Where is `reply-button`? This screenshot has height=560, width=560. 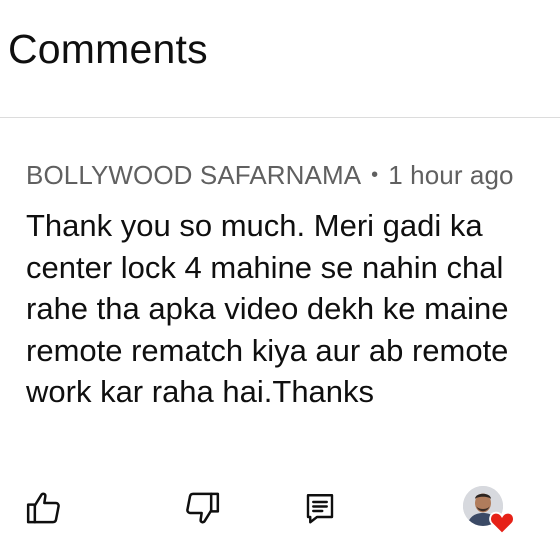
reply-button is located at coordinates (320, 508).